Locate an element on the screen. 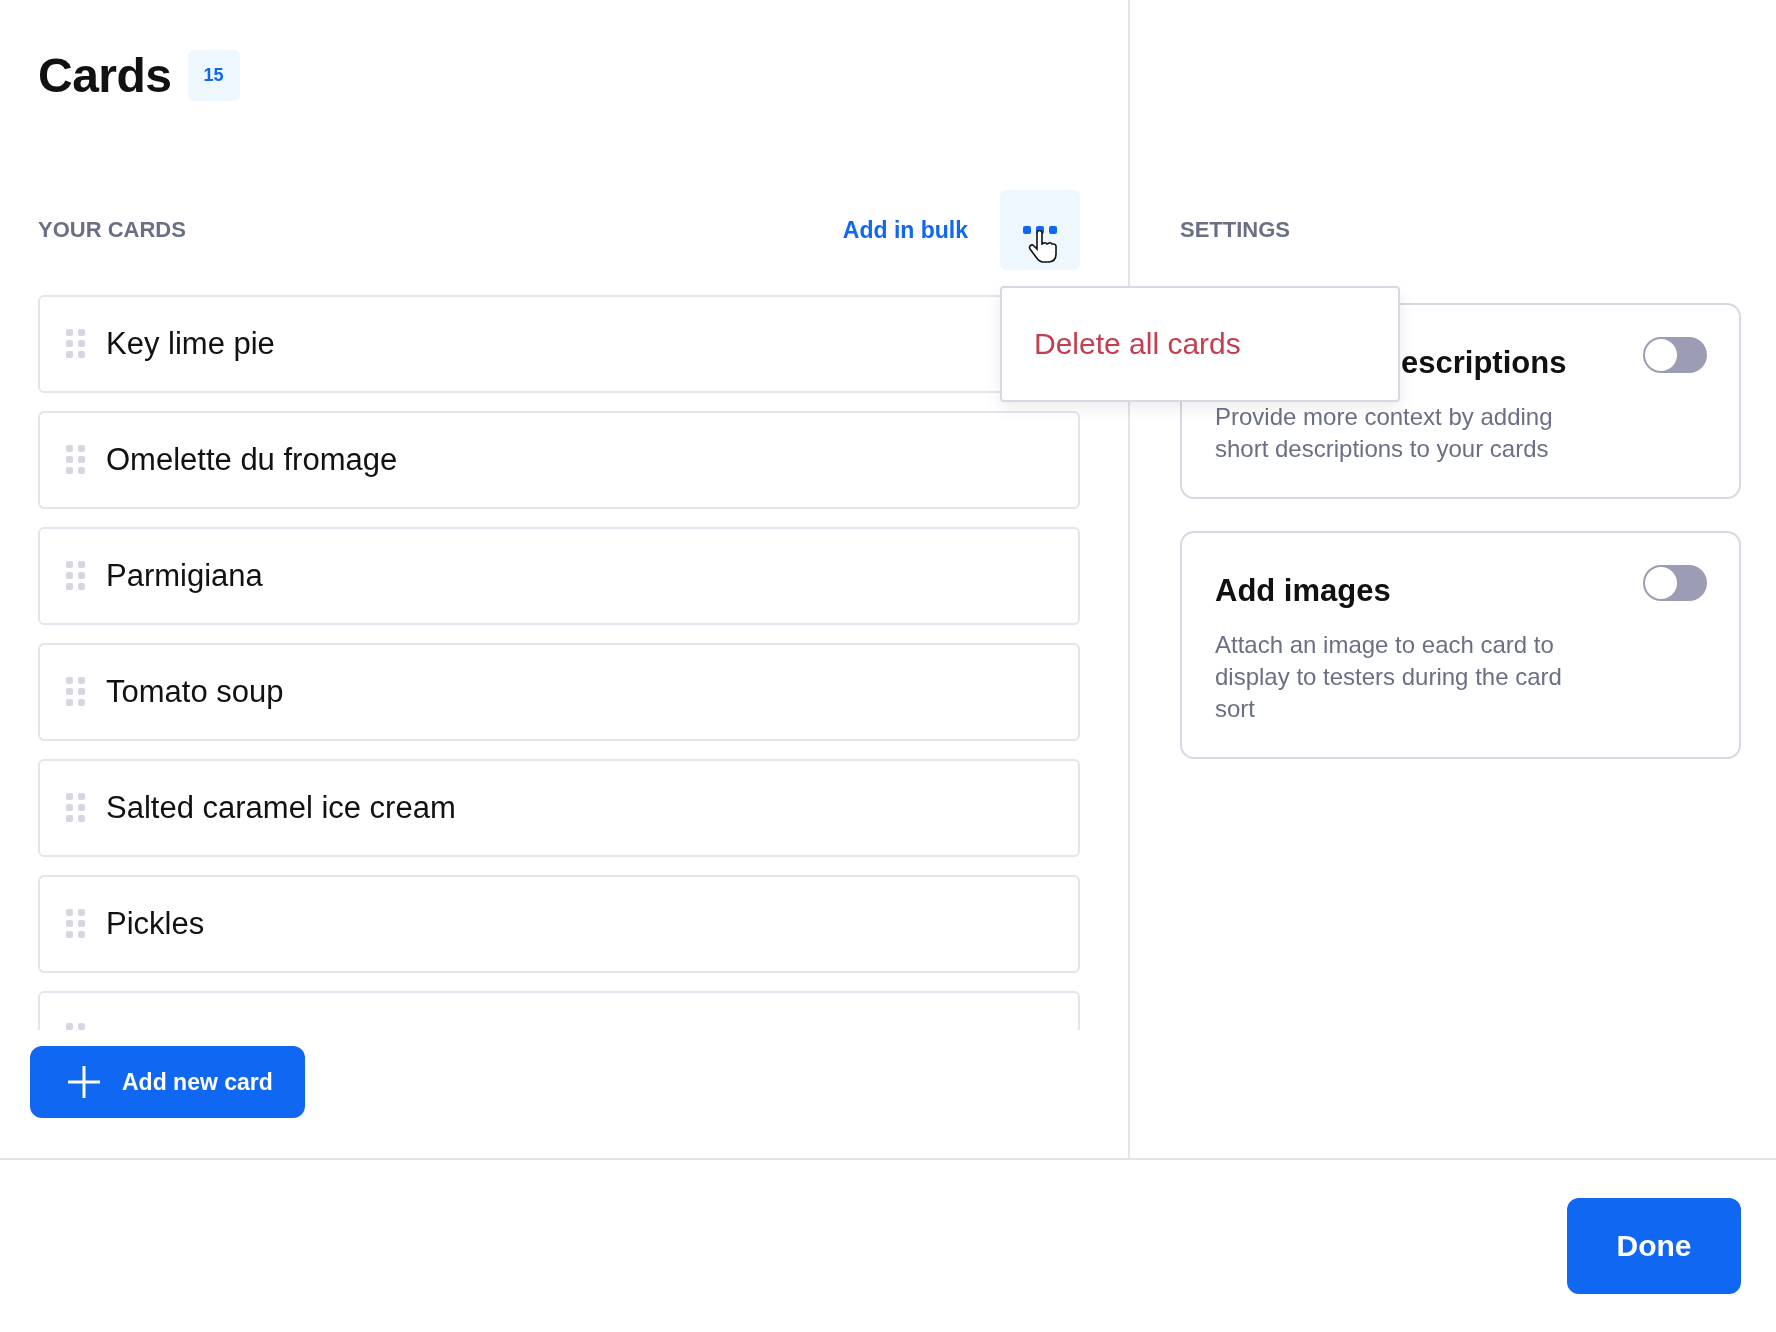 Image resolution: width=1776 pixels, height=1332 pixels. section-heading: YOUR CARDS is located at coordinates (112, 230).